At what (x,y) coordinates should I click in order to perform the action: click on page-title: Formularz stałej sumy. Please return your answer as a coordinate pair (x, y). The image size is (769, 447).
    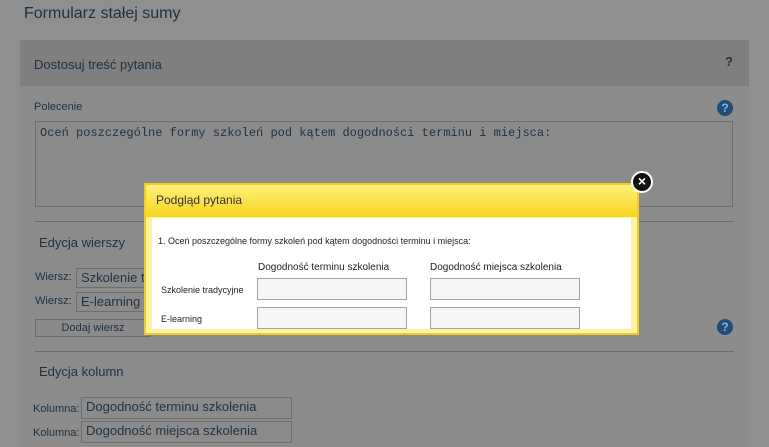
    Looking at the image, I should click on (102, 13).